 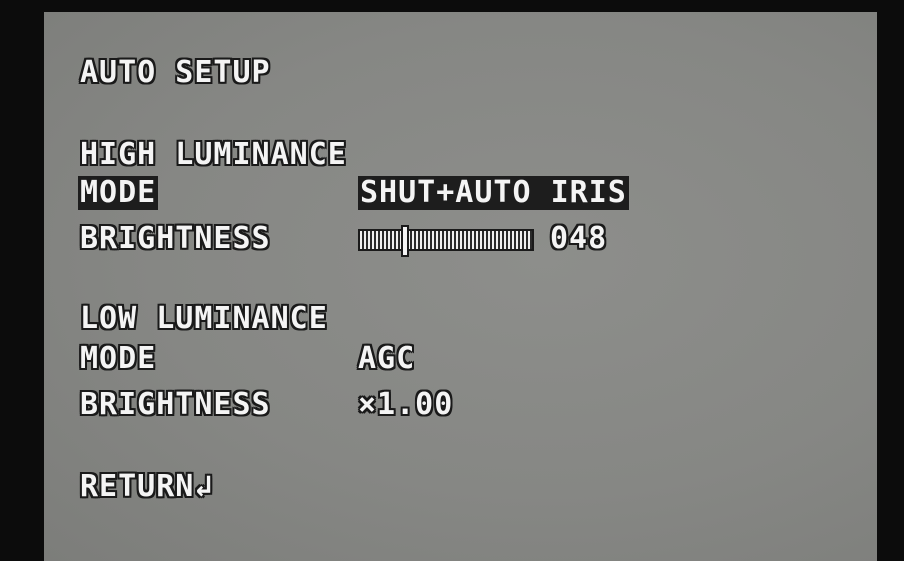 I want to click on high-luminance-mode-value: SHUT+AUTO IRIS, so click(x=493, y=193).